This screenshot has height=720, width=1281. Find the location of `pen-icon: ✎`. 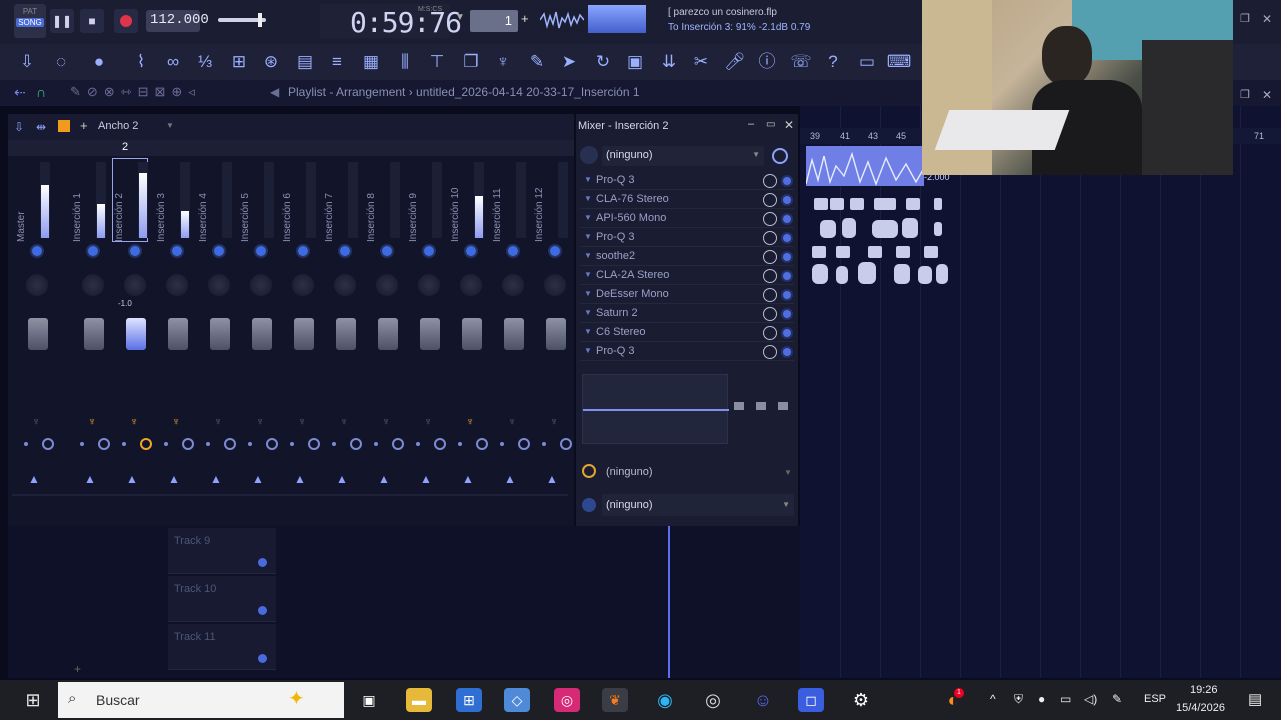

pen-icon: ✎ is located at coordinates (1117, 699).